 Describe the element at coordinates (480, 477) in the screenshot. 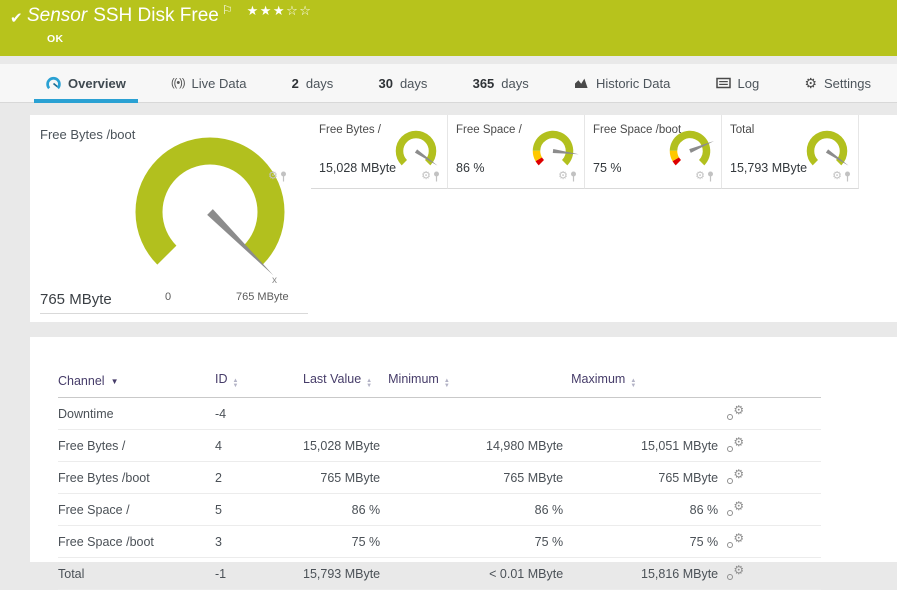

I see `channel-minimum: 765 MByte` at that location.